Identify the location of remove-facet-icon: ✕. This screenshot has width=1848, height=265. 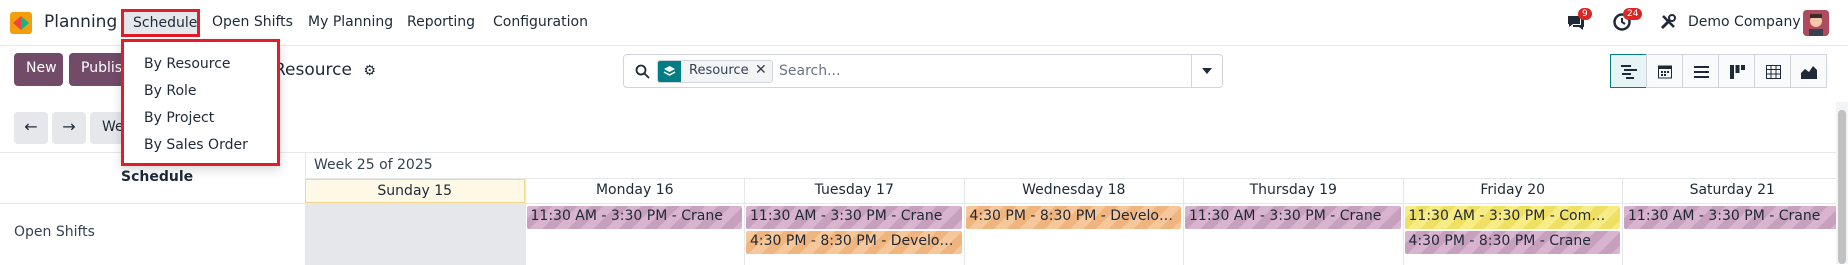
(761, 70).